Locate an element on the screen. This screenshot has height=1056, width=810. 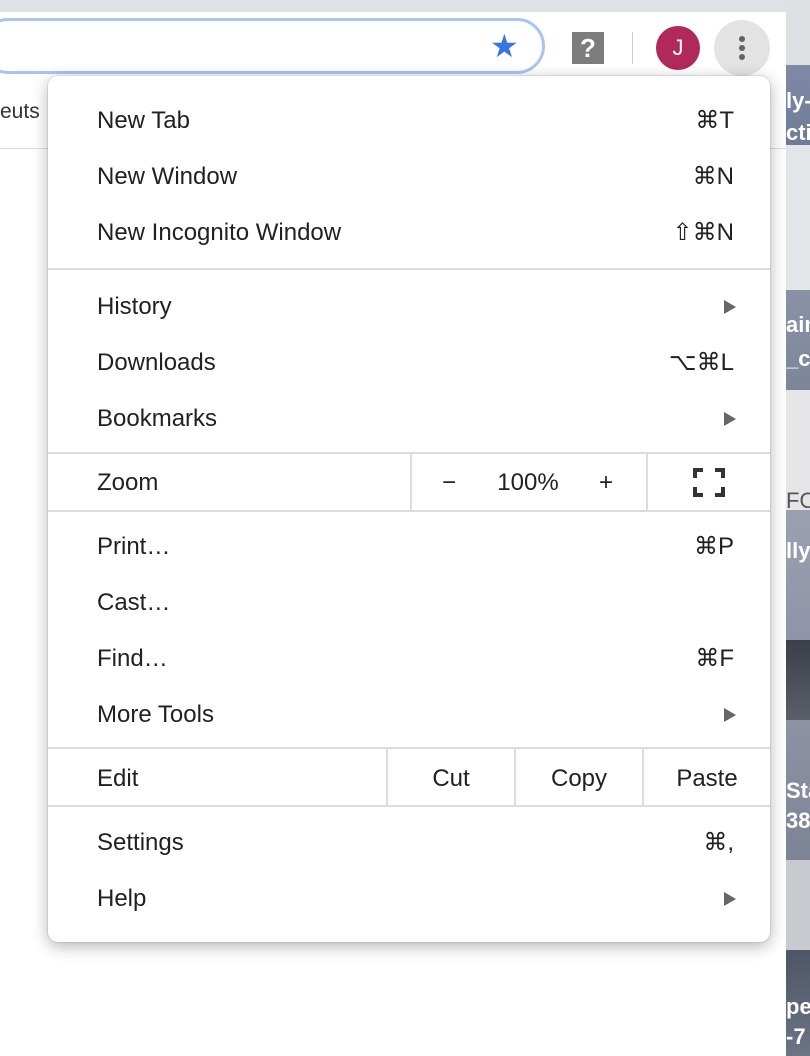
tab-strip is located at coordinates (393, 6).